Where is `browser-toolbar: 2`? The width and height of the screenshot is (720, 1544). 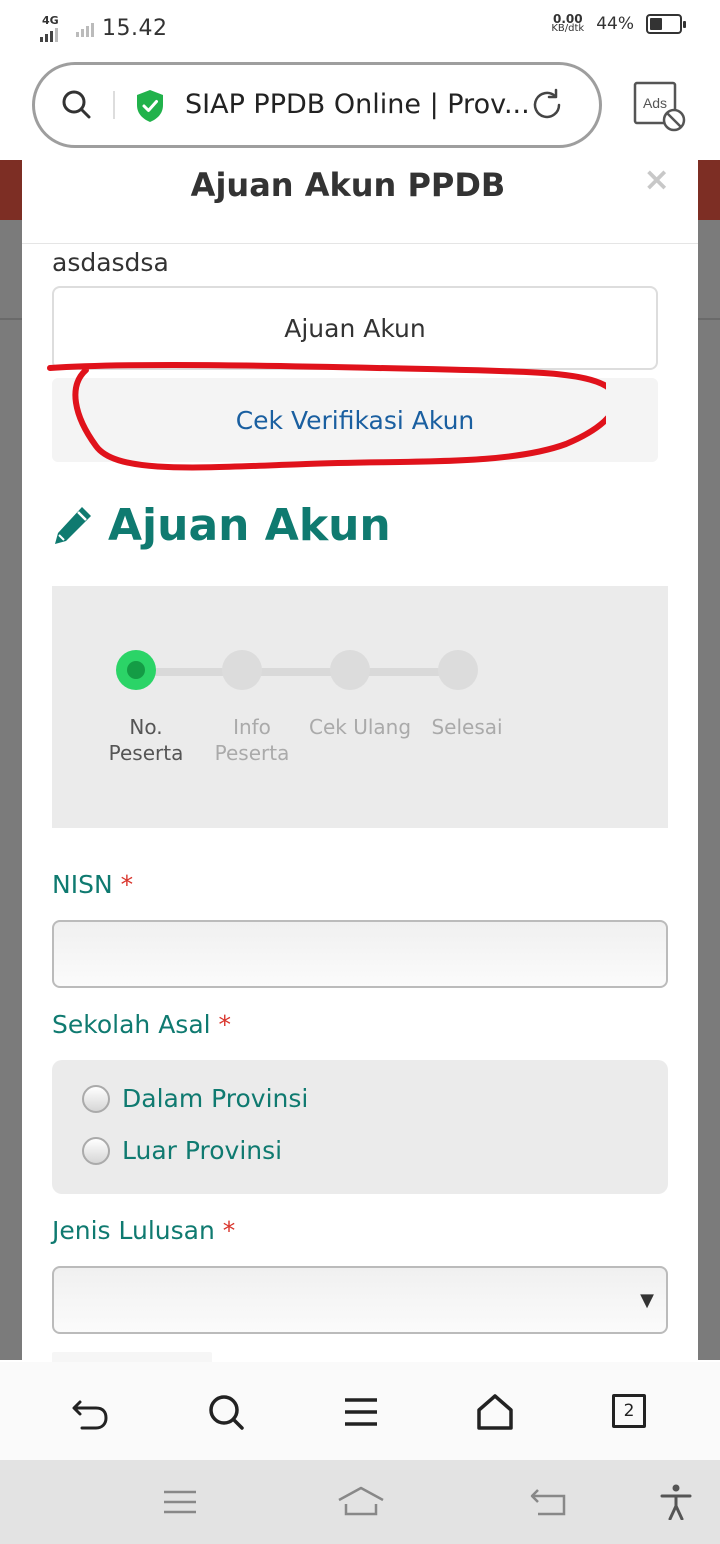
browser-toolbar: 2 is located at coordinates (360, 1411).